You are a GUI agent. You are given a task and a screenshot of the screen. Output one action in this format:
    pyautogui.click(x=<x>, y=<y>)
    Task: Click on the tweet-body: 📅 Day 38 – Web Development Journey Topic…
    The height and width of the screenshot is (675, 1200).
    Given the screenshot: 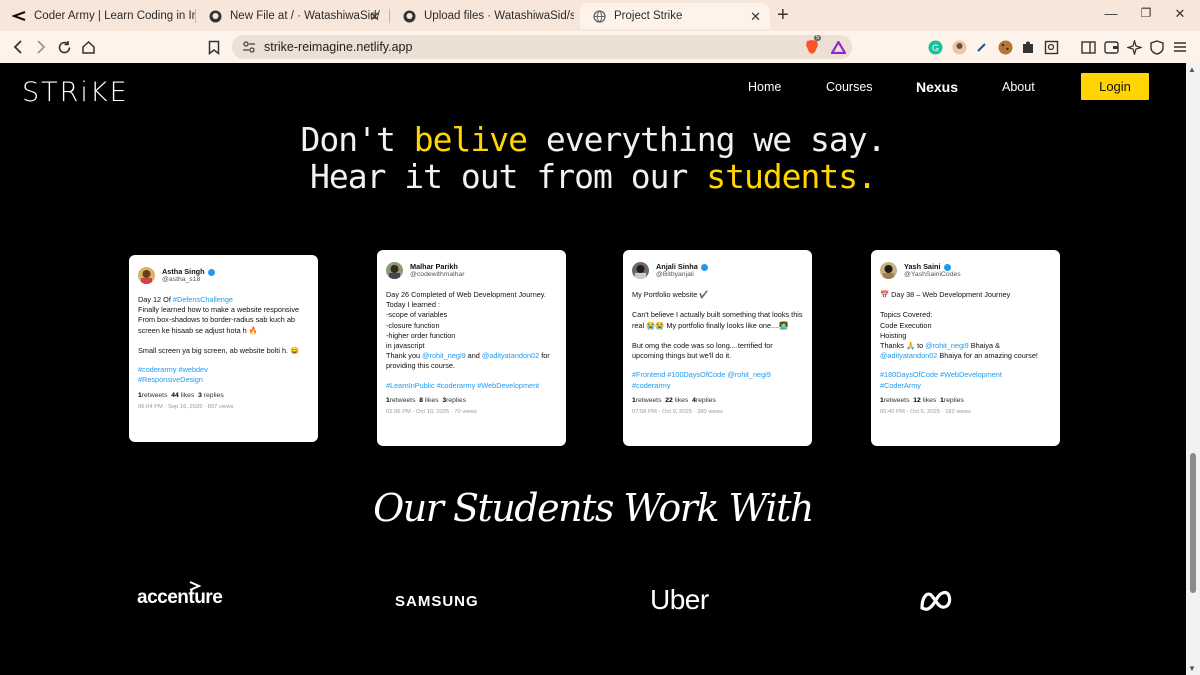 What is the action you would take?
    pyautogui.click(x=965, y=325)
    